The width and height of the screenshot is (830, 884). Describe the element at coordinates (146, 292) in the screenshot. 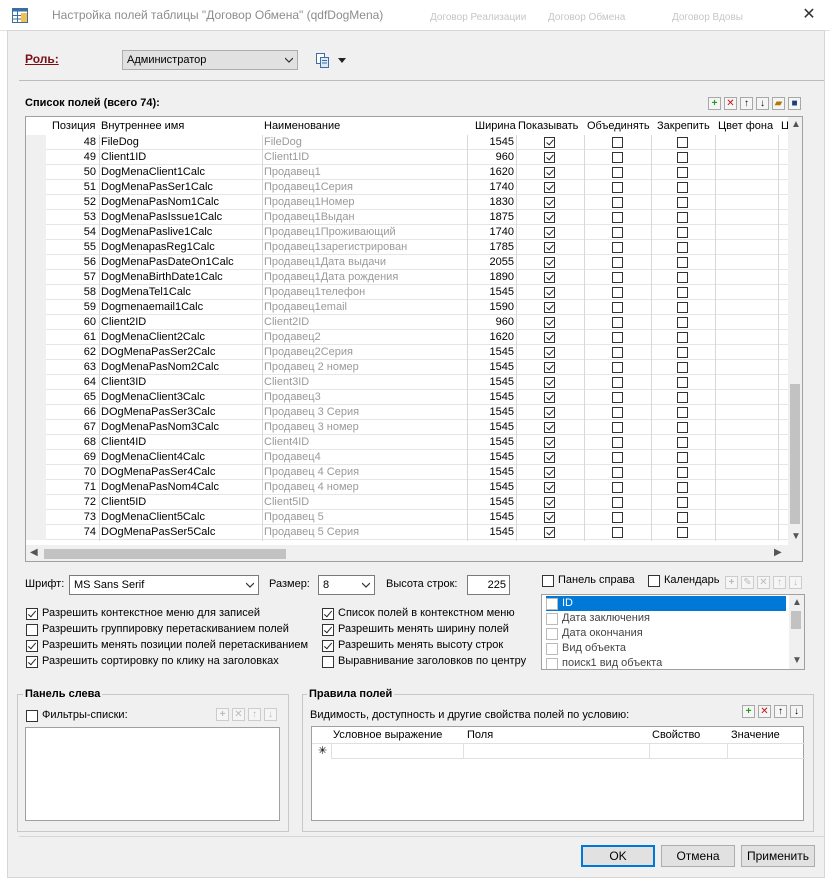

I see `cell-internal-name: DogMenaTel1Calc` at that location.